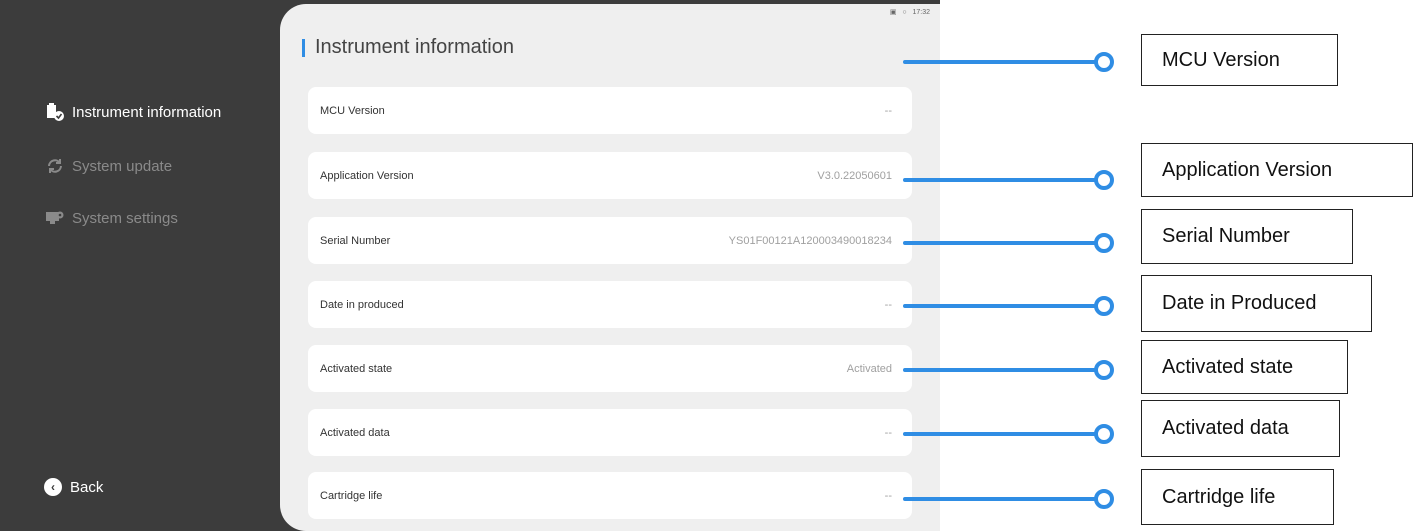 The width and height of the screenshot is (1416, 531). What do you see at coordinates (1237, 497) in the screenshot?
I see `annotation-label-cartridge-life: Cartridge life` at bounding box center [1237, 497].